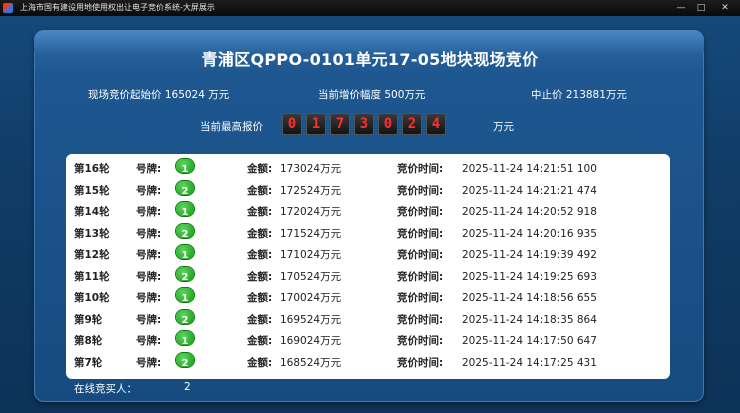  I want to click on bid-time: 2025-11-24 14:17:25 431, so click(529, 362).